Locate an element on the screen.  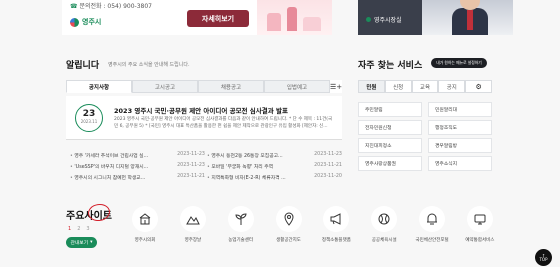
list-item: 모바일 '무궁화 녹향' 처리 주역 2023-11-21 is located at coordinates (274, 168).